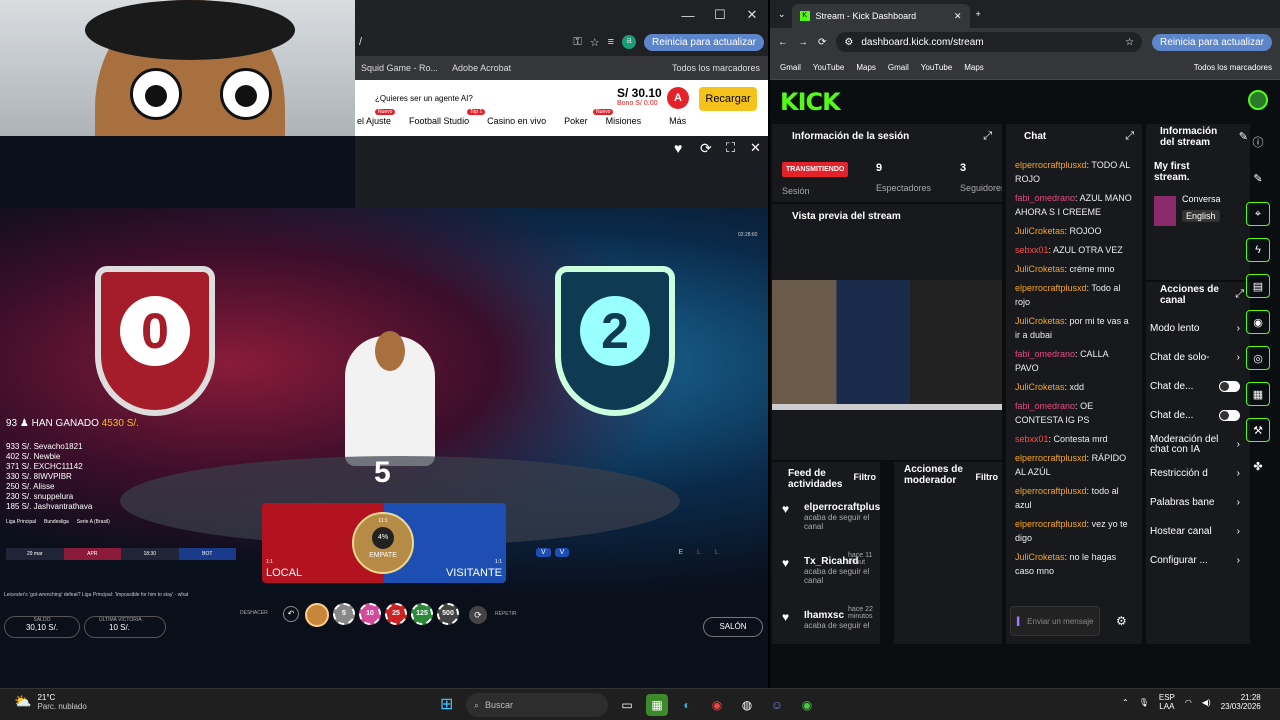 The width and height of the screenshot is (1280, 720). What do you see at coordinates (678, 148) in the screenshot?
I see `heart-icon: ♥` at bounding box center [678, 148].